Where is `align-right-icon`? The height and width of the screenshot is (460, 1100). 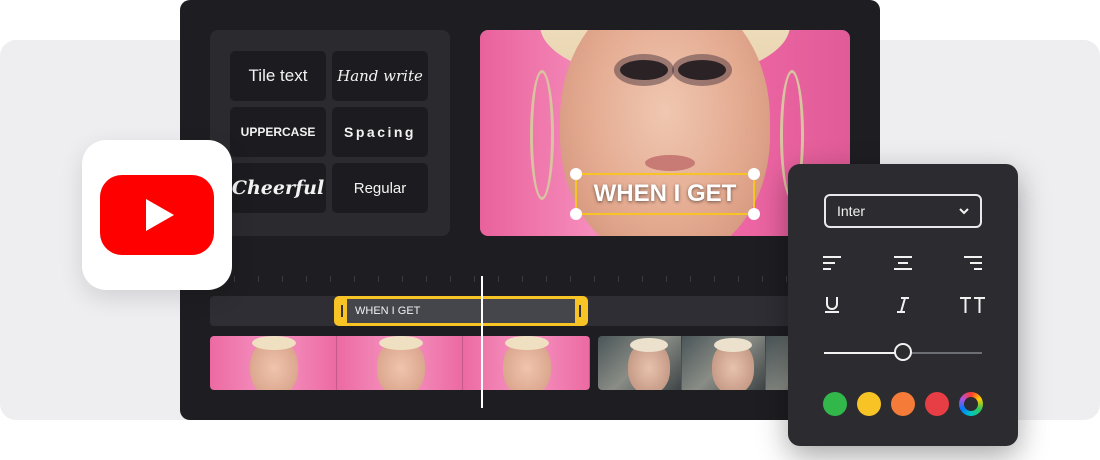
align-right-icon is located at coordinates (973, 263).